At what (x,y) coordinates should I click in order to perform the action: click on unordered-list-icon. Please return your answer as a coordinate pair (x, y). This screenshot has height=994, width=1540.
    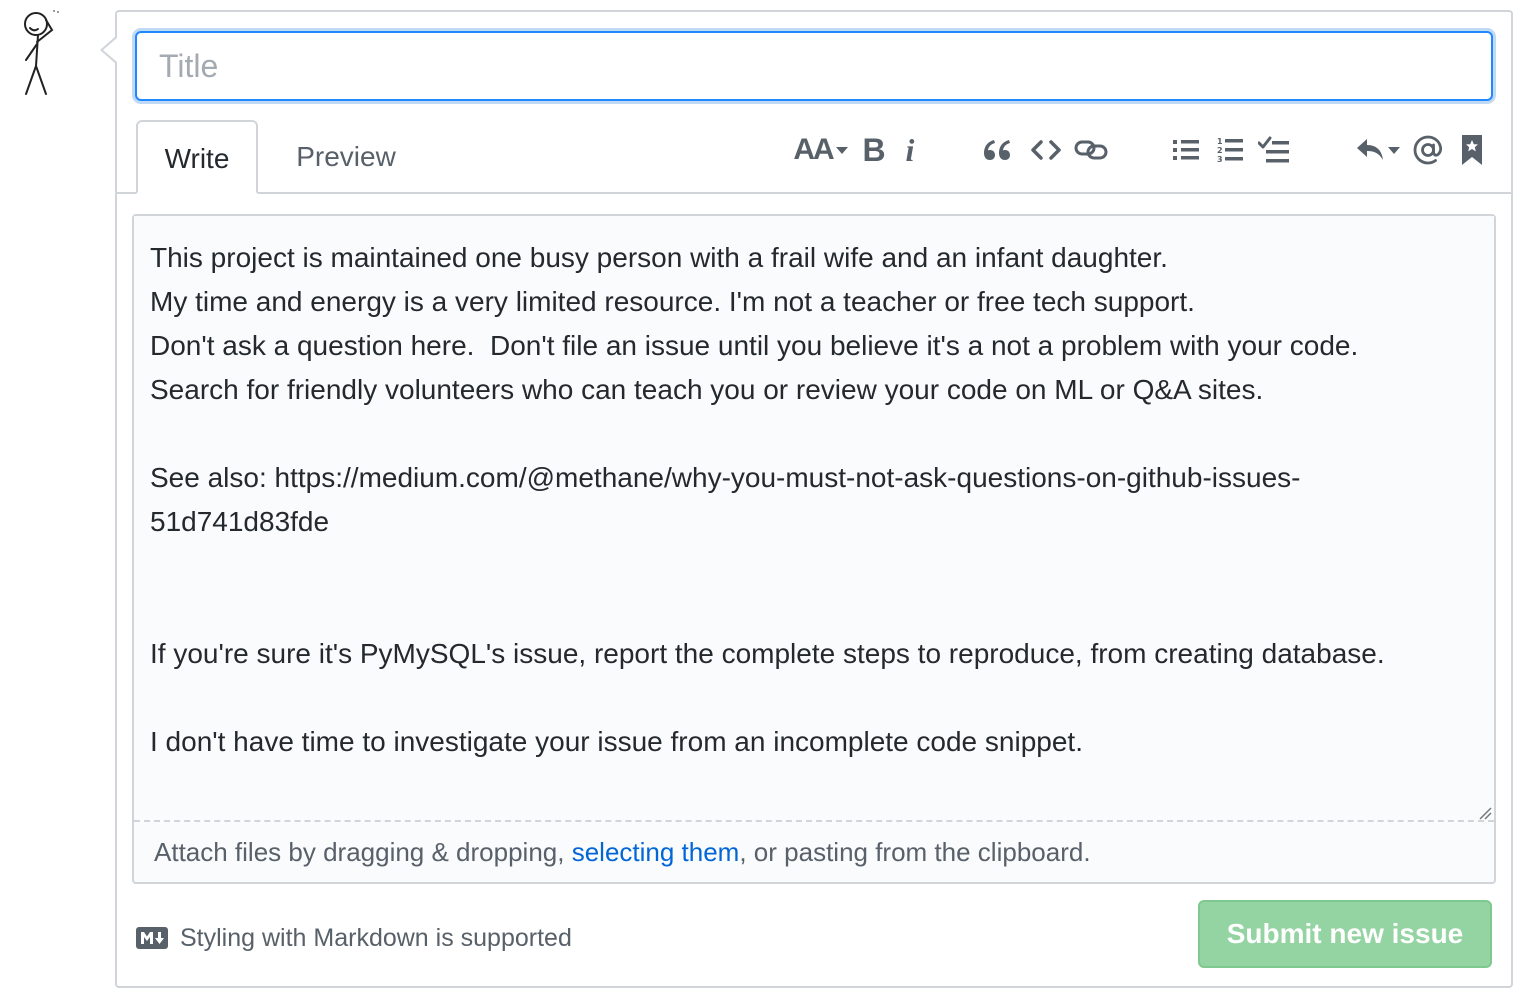
    Looking at the image, I should click on (1186, 150).